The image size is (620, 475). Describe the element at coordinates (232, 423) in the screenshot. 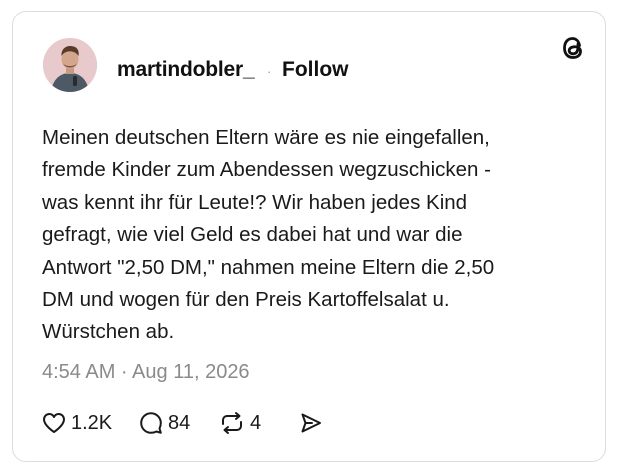

I see `repost-arrows-icon` at that location.